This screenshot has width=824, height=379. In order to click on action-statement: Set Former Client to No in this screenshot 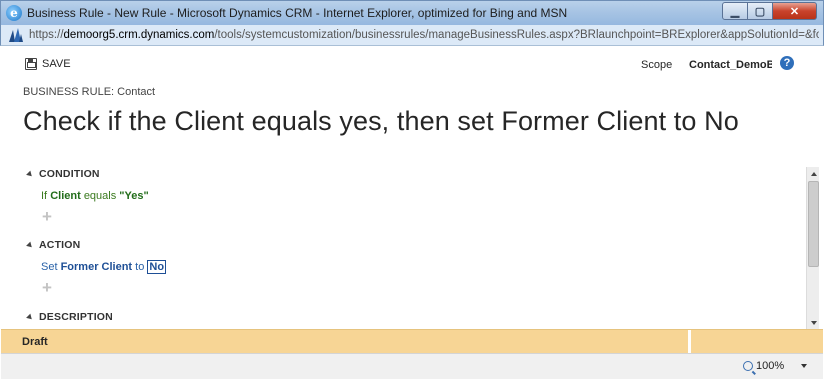, I will do `click(104, 267)`.